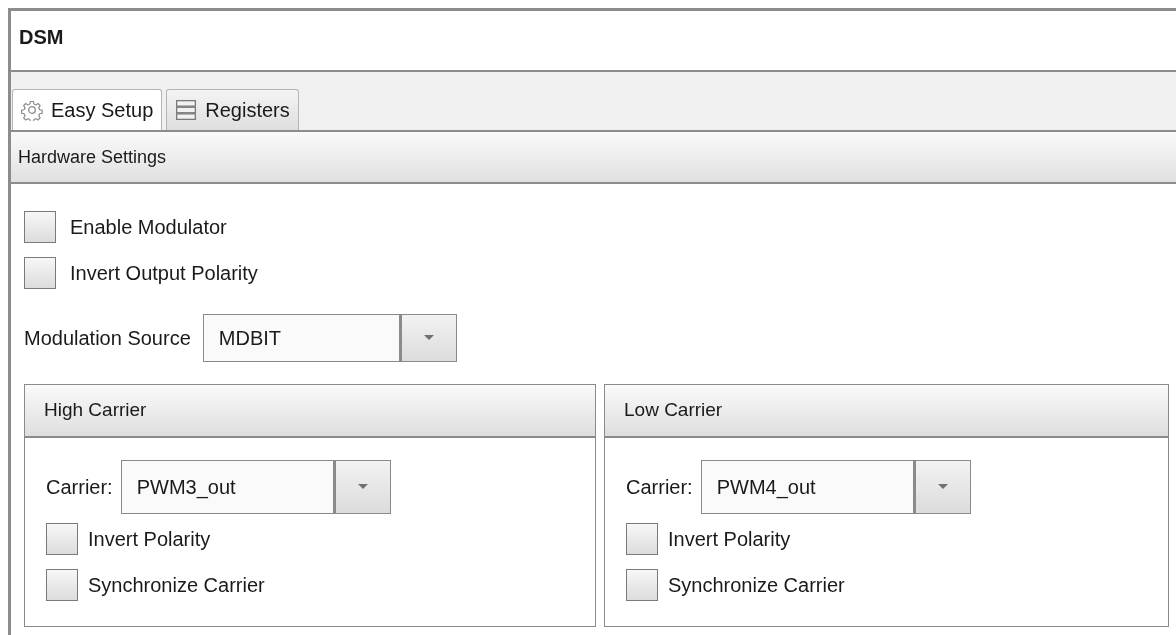 The image size is (1176, 635). What do you see at coordinates (186, 110) in the screenshot?
I see `stacked-rows-icon` at bounding box center [186, 110].